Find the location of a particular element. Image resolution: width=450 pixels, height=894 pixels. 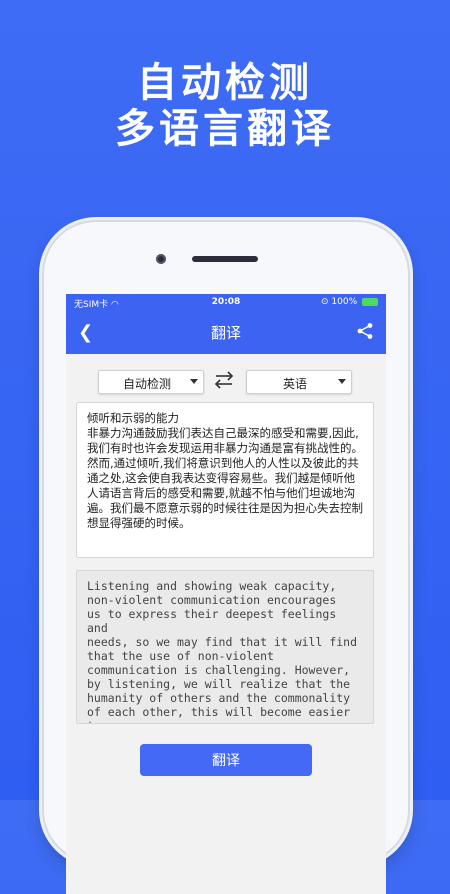

orientation-lock-icon: ⊙ is located at coordinates (324, 302).